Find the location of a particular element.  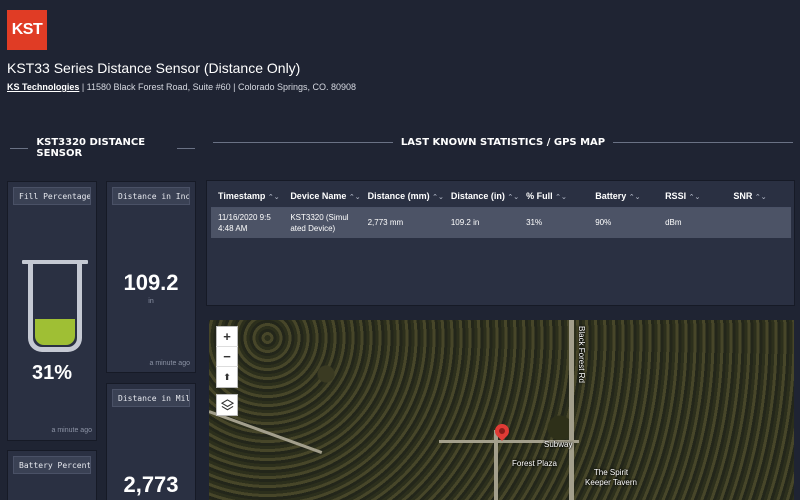

column-header: RSSI ⌃⌄ is located at coordinates (692, 196).